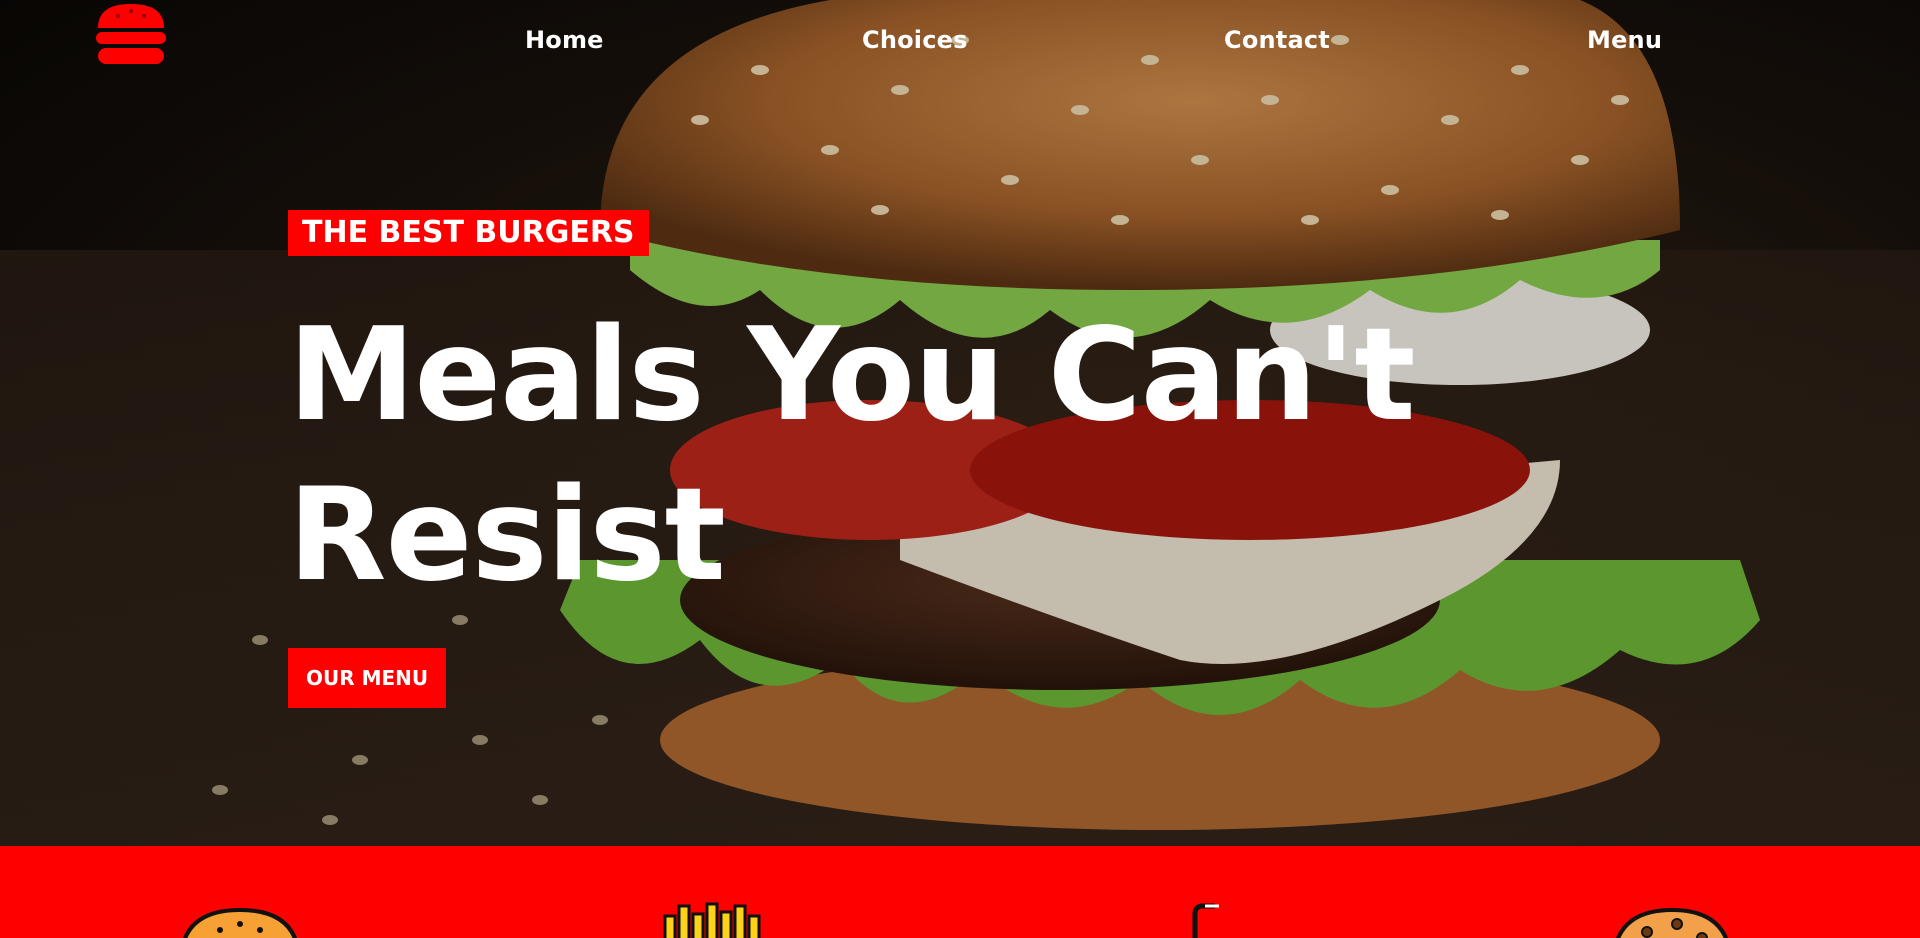  What do you see at coordinates (1277, 40) in the screenshot?
I see `nav-contact-link: Contact` at bounding box center [1277, 40].